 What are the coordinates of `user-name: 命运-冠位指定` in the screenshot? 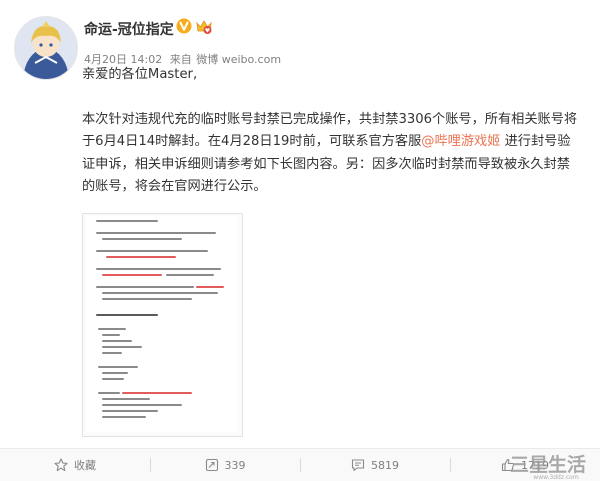 It's located at (129, 29).